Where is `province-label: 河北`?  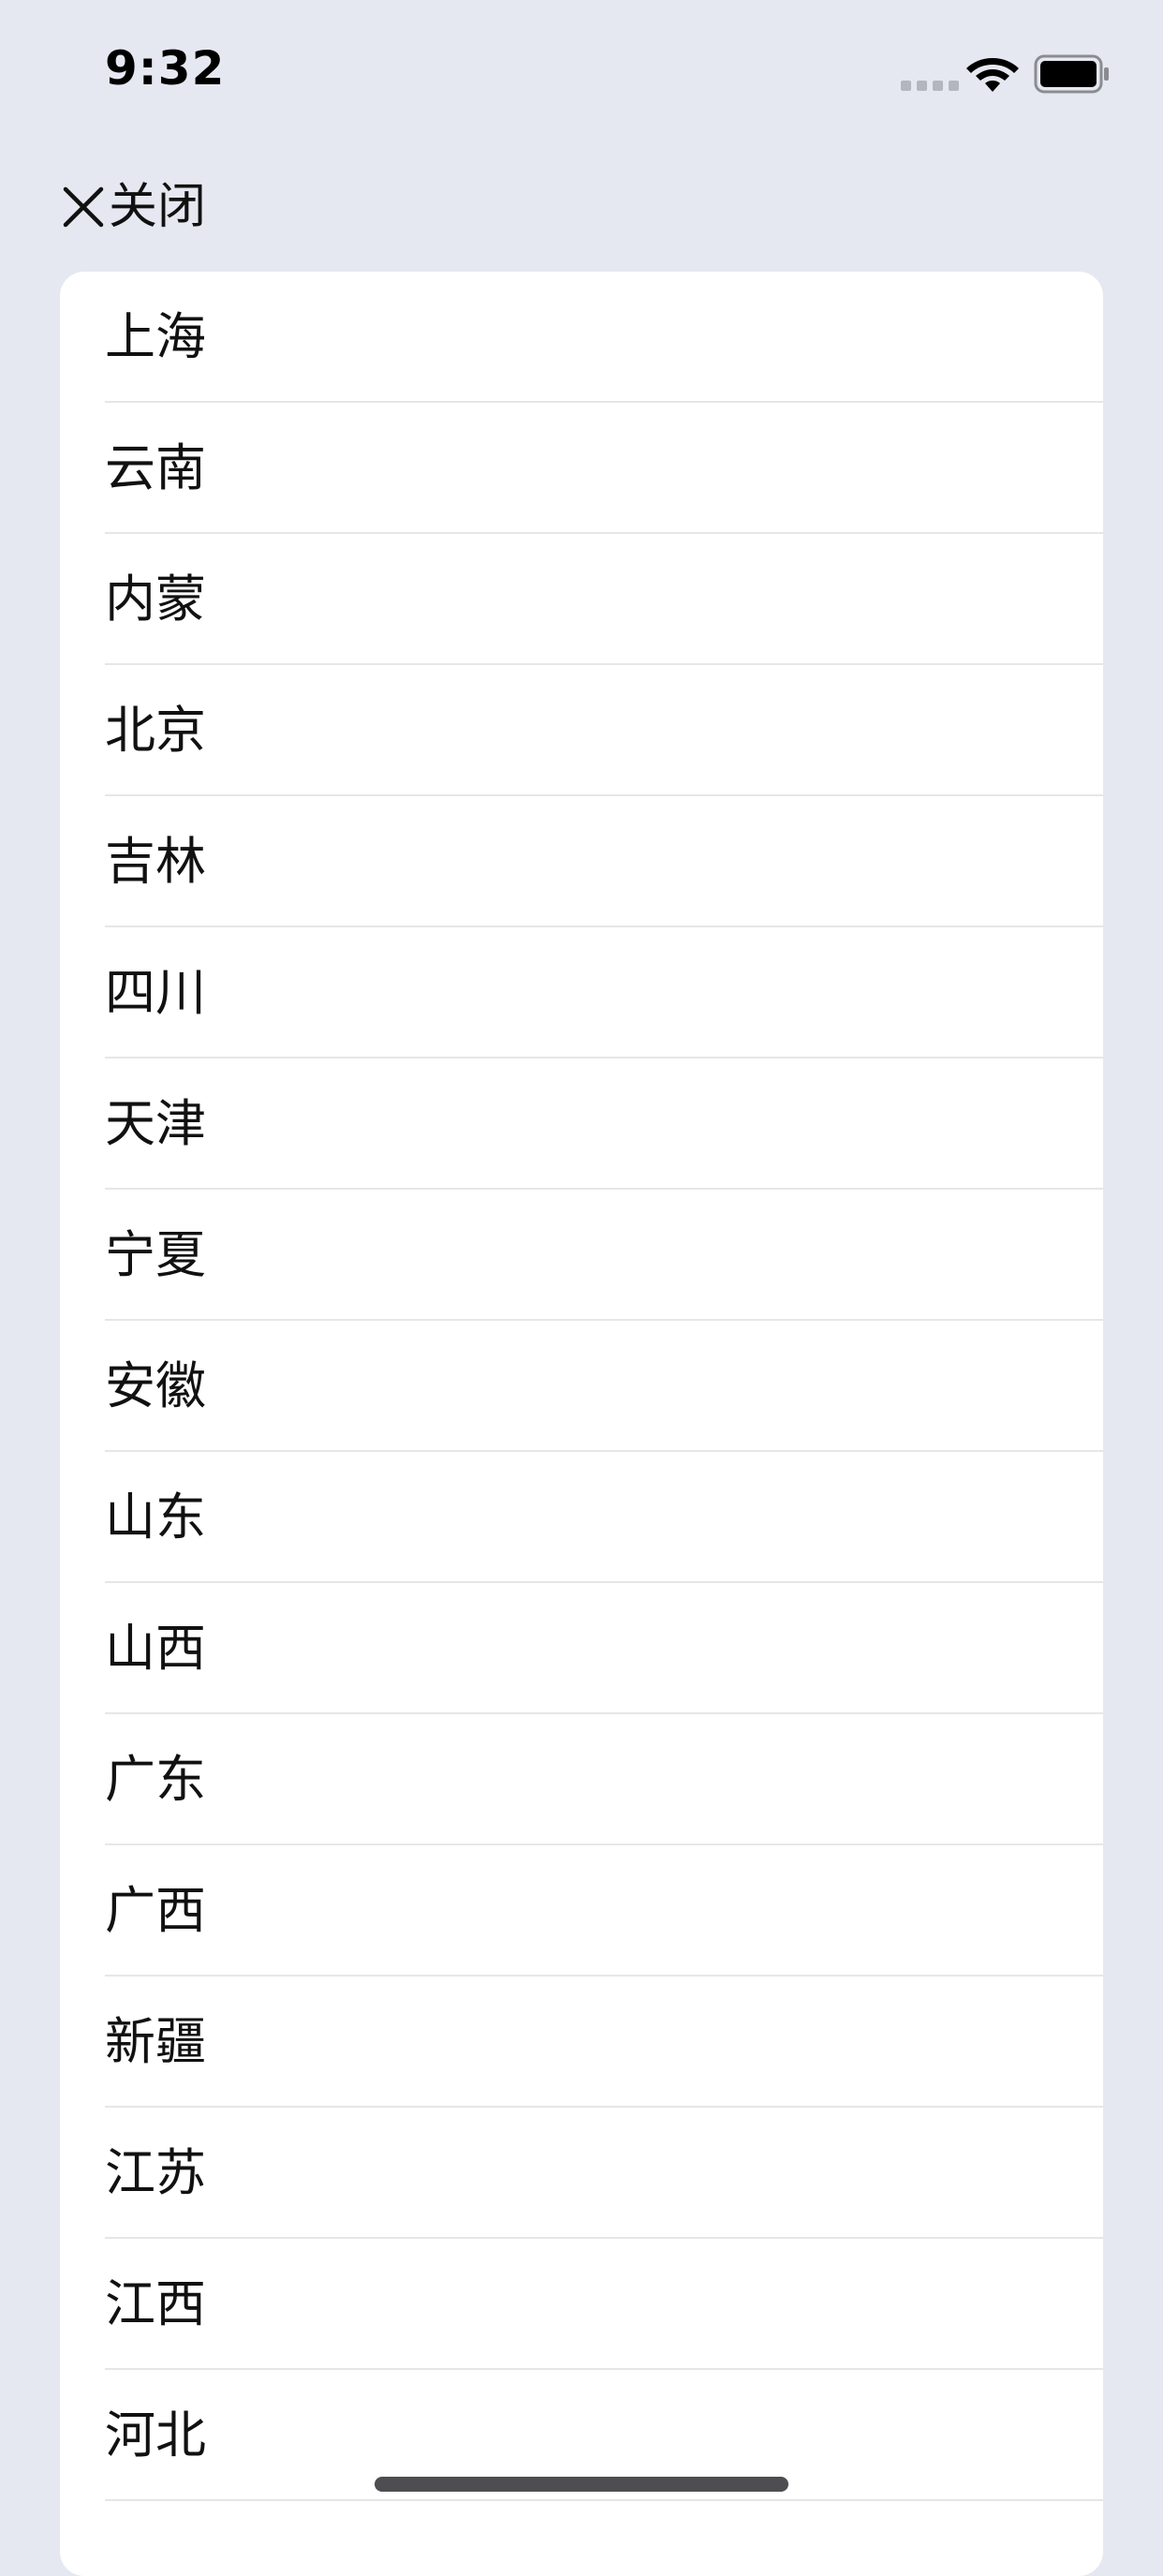 province-label: 河北 is located at coordinates (155, 2436).